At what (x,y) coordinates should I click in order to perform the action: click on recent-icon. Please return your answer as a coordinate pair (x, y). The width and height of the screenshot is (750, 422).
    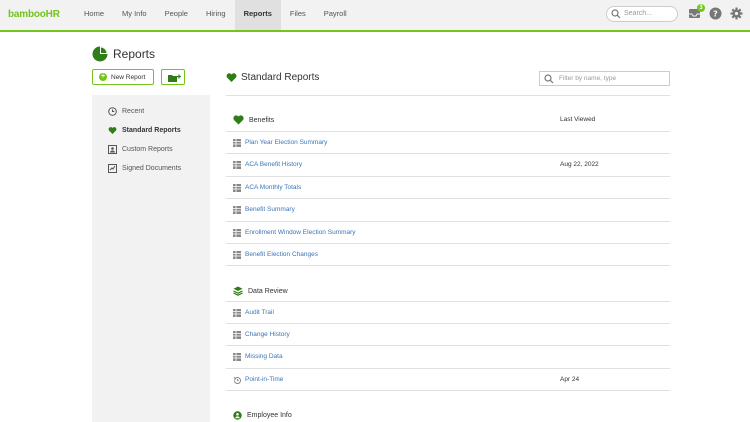
    Looking at the image, I should click on (112, 111).